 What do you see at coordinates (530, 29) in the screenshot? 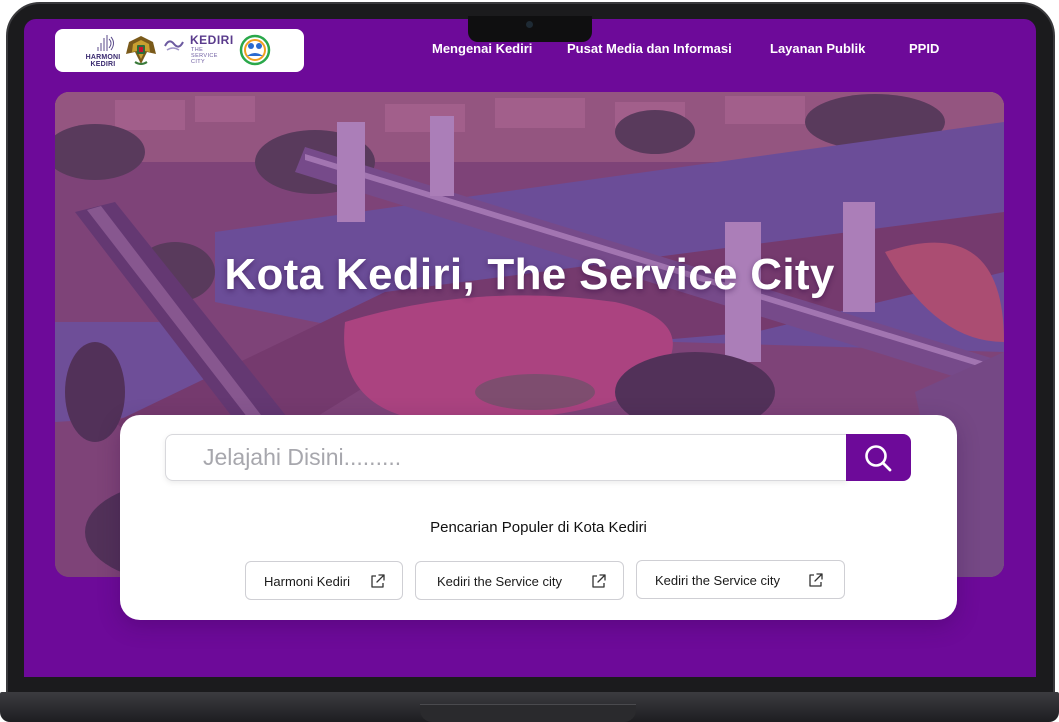
I see `camera-notch` at bounding box center [530, 29].